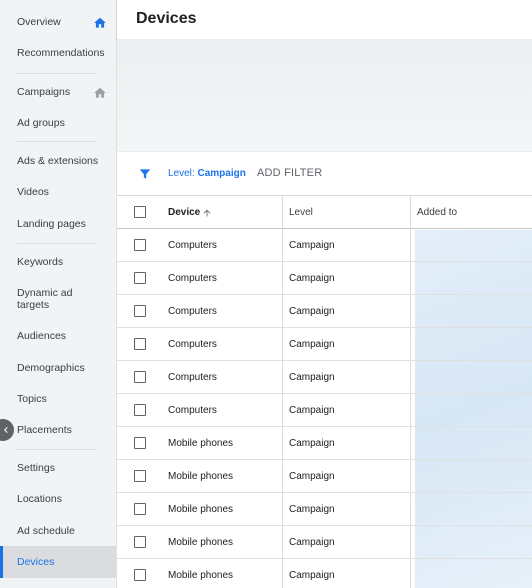 The height and width of the screenshot is (588, 532). I want to click on sidebar-item-label: Settings, so click(36, 468).